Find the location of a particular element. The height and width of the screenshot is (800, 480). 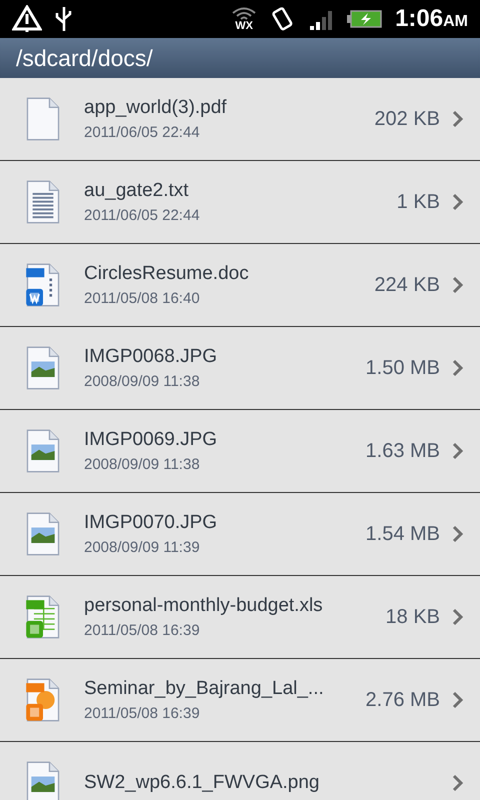

file-row: au_gate2.txt 2011/06/05 22:44 1 KB is located at coordinates (240, 202).